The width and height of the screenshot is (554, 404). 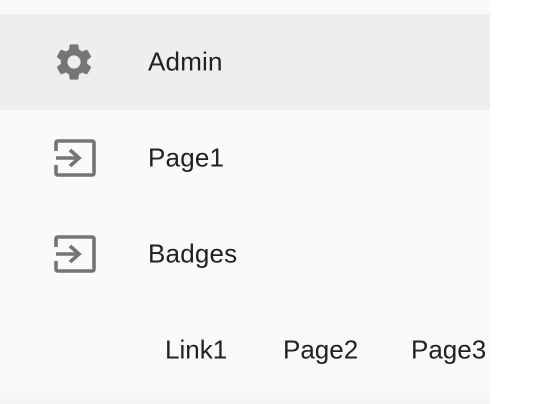 What do you see at coordinates (245, 7) in the screenshot?
I see `drawer-top-spacer` at bounding box center [245, 7].